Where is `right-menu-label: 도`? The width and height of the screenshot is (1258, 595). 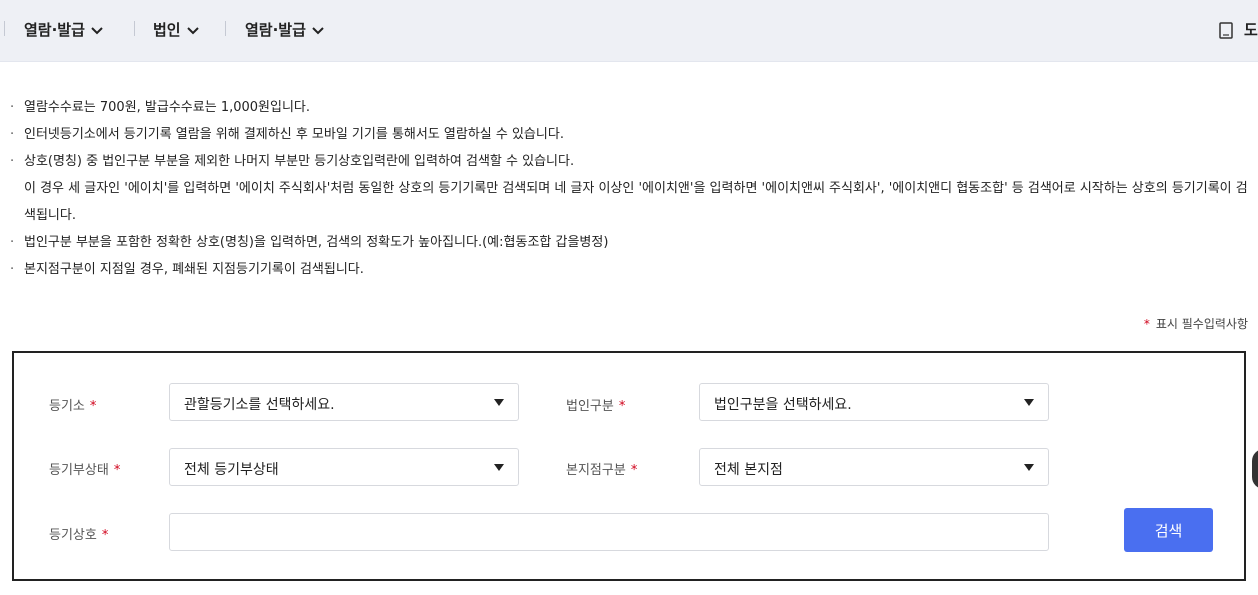 right-menu-label: 도 is located at coordinates (1251, 29).